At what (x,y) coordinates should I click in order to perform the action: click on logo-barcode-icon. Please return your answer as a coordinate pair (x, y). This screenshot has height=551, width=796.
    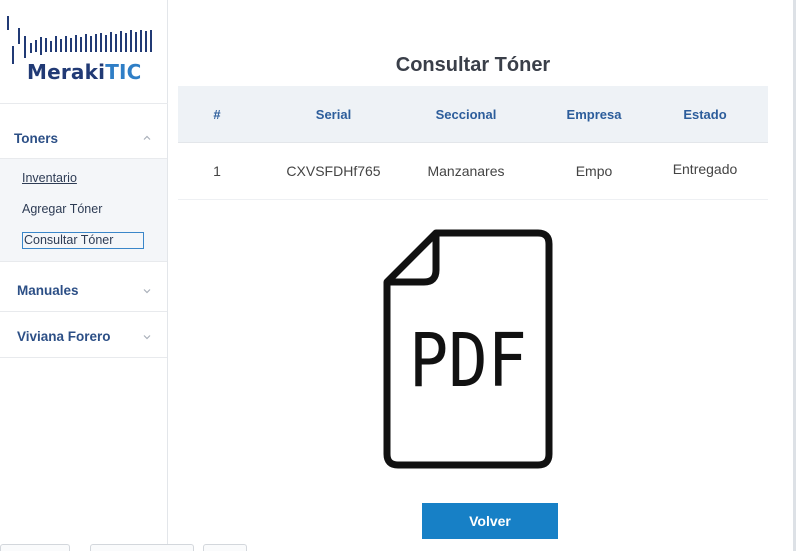
    Looking at the image, I should click on (79, 40).